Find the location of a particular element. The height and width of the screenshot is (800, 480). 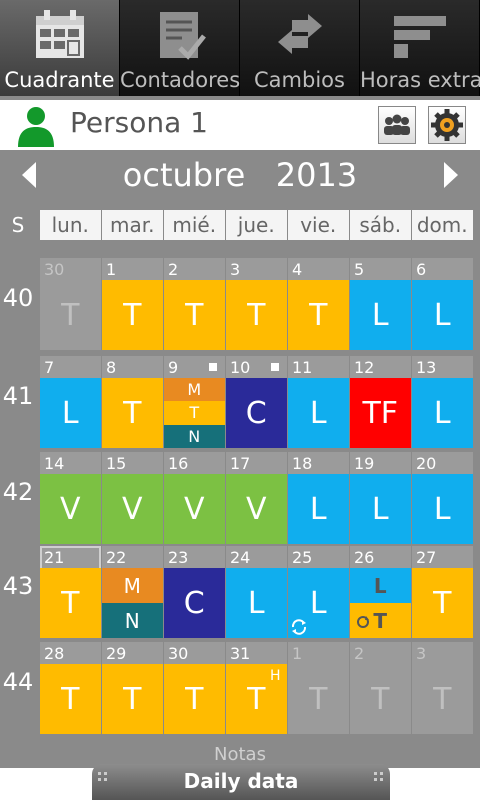

overtime-marker: H is located at coordinates (275, 676).